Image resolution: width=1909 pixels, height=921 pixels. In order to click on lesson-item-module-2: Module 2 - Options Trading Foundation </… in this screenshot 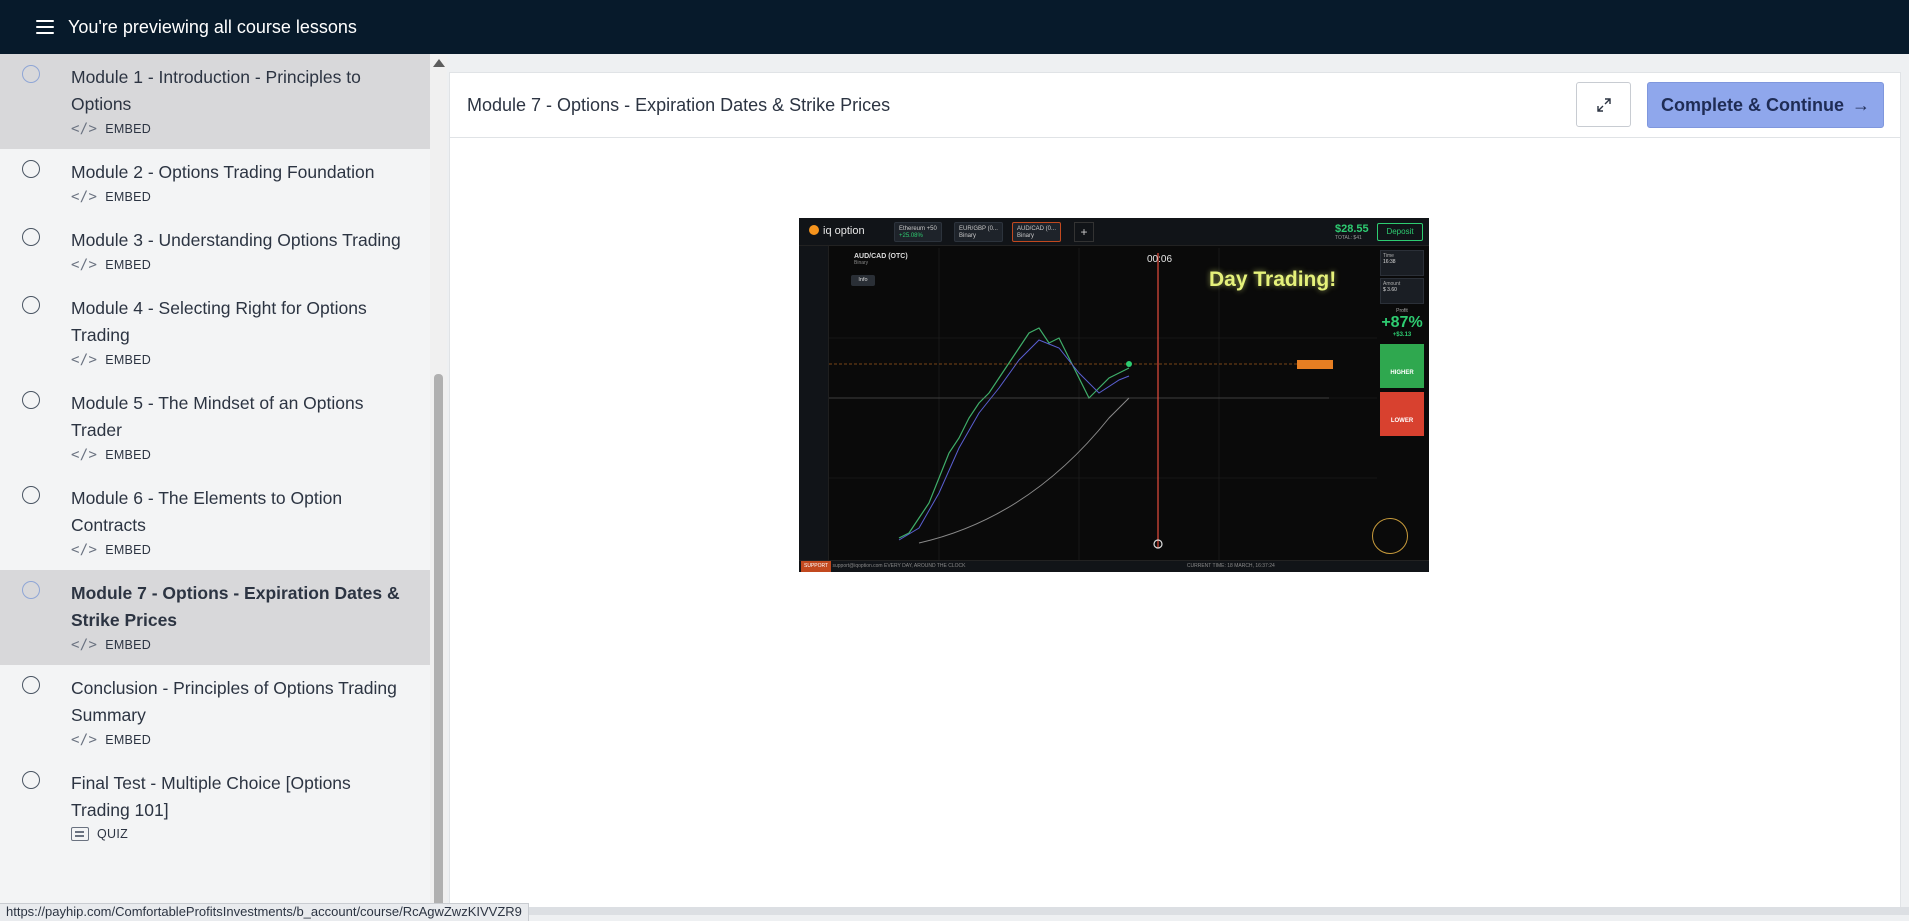, I will do `click(215, 183)`.